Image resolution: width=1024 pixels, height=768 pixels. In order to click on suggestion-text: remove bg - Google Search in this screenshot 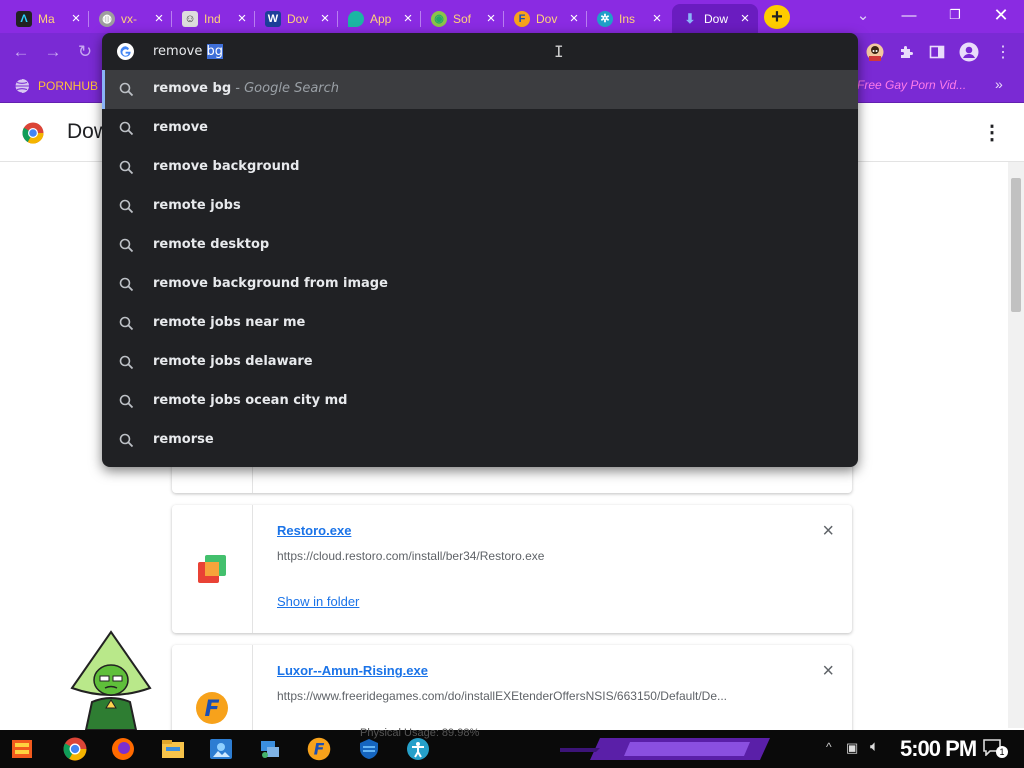, I will do `click(246, 88)`.